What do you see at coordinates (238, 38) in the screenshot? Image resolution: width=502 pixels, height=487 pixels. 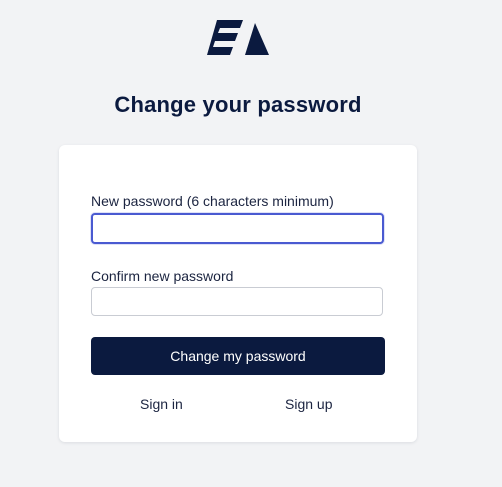 I see `brand-logo-icon` at bounding box center [238, 38].